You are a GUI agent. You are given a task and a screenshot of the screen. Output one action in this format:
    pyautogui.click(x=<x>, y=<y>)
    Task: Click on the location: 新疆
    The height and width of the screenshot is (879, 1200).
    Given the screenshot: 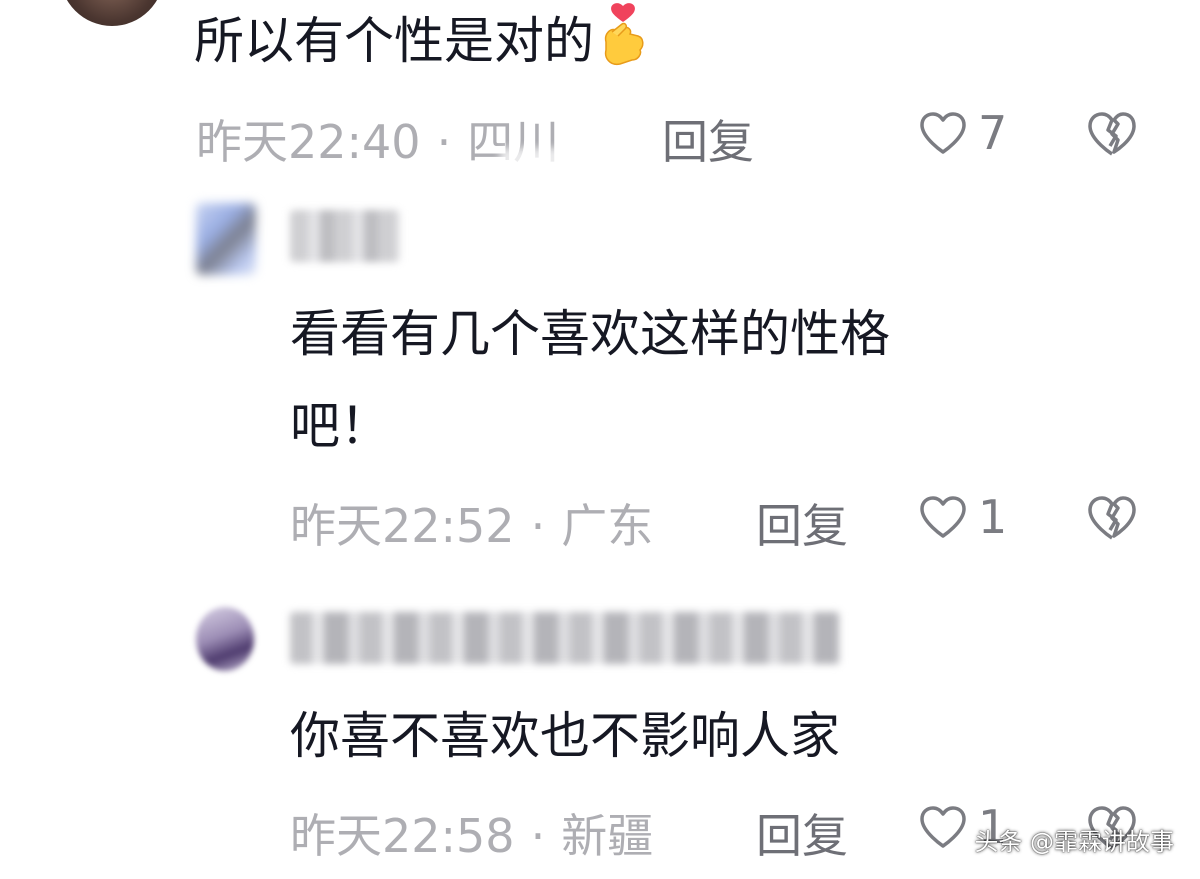 What is the action you would take?
    pyautogui.click(x=607, y=836)
    